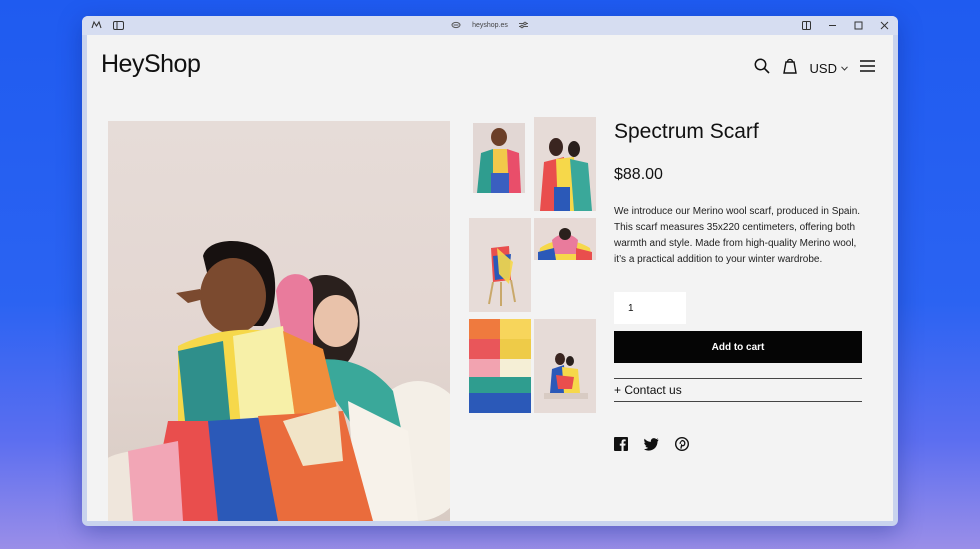  What do you see at coordinates (638, 174) in the screenshot?
I see `product-price: $88.00` at bounding box center [638, 174].